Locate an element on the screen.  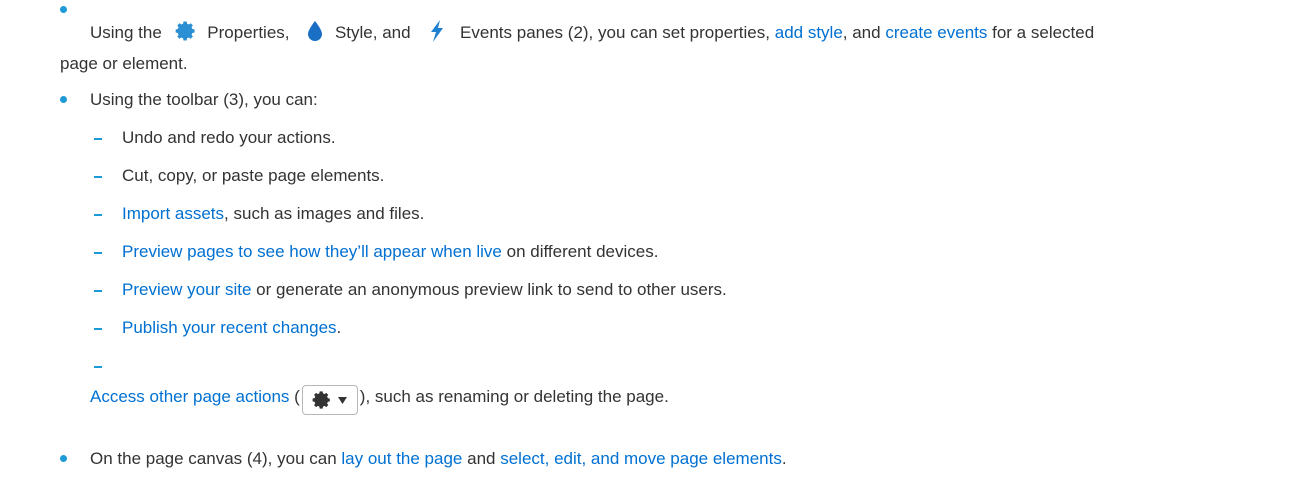
text-segment: for a selected is located at coordinates (1043, 32).